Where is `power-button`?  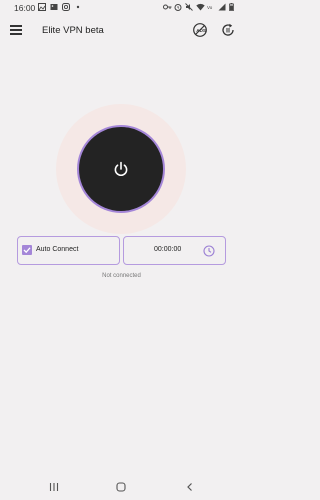 power-button is located at coordinates (121, 169).